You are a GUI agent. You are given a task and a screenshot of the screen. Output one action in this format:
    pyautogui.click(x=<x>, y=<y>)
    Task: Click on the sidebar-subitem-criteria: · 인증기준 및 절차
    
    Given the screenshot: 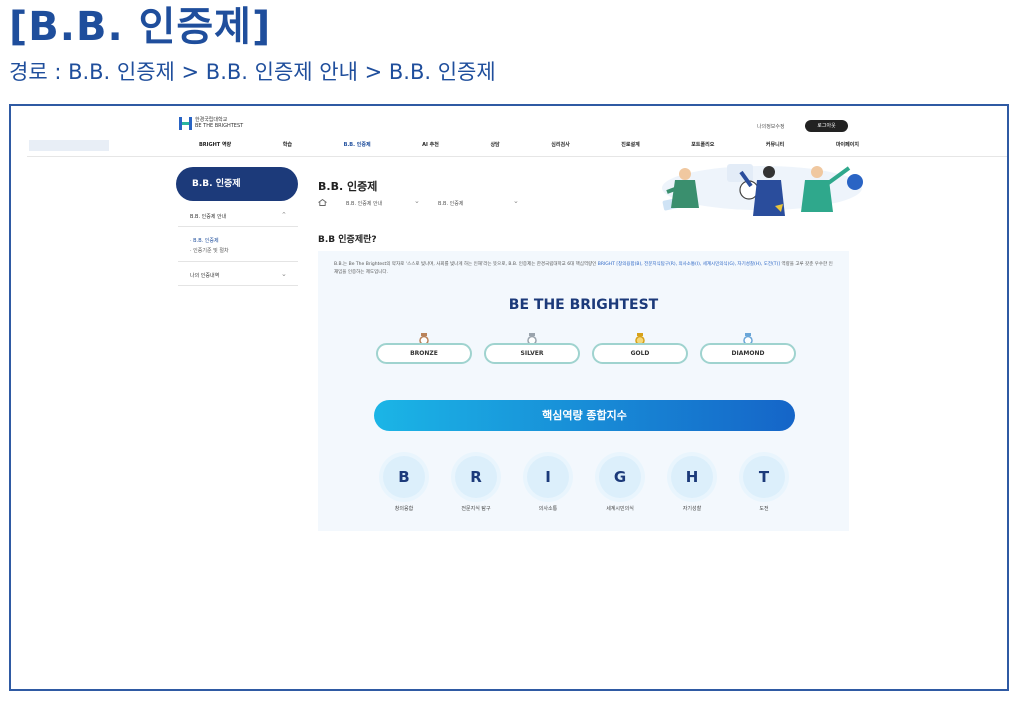 What is the action you would take?
    pyautogui.click(x=209, y=250)
    